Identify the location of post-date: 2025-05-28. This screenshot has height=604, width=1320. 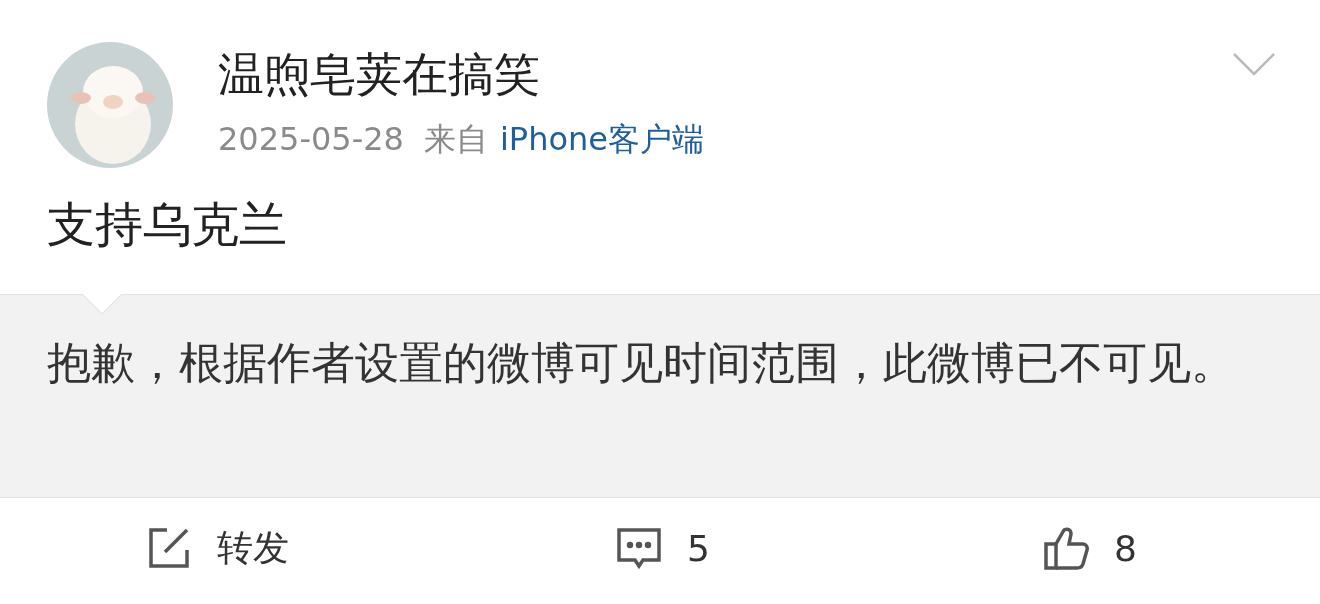
(311, 139).